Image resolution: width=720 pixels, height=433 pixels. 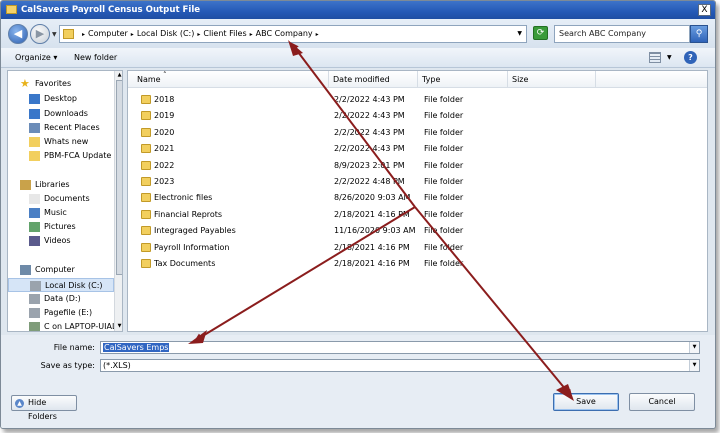 I want to click on file-row: 2020 2/2/2022 4:43 PM File folder, so click(x=417, y=132).